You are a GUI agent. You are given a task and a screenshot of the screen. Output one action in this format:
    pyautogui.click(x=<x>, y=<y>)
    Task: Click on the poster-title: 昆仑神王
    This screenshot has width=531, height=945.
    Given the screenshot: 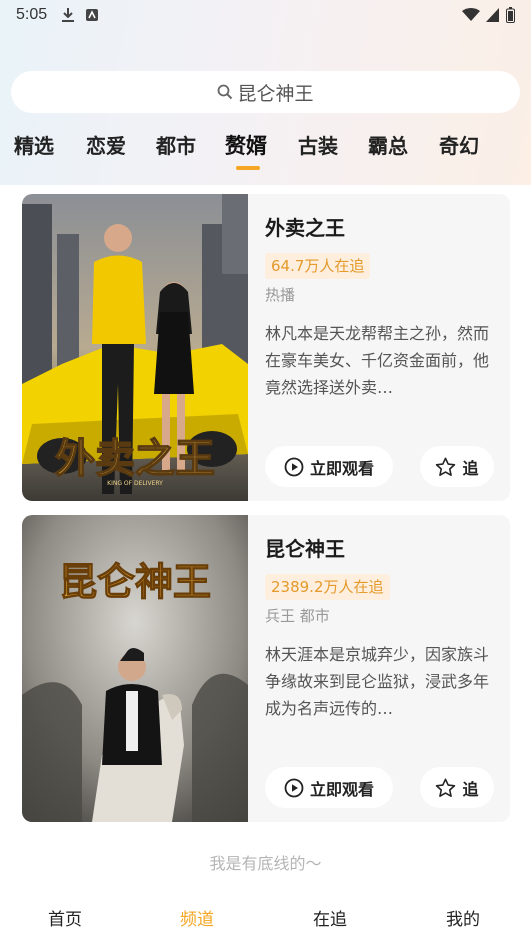 What is the action you would take?
    pyautogui.click(x=135, y=581)
    